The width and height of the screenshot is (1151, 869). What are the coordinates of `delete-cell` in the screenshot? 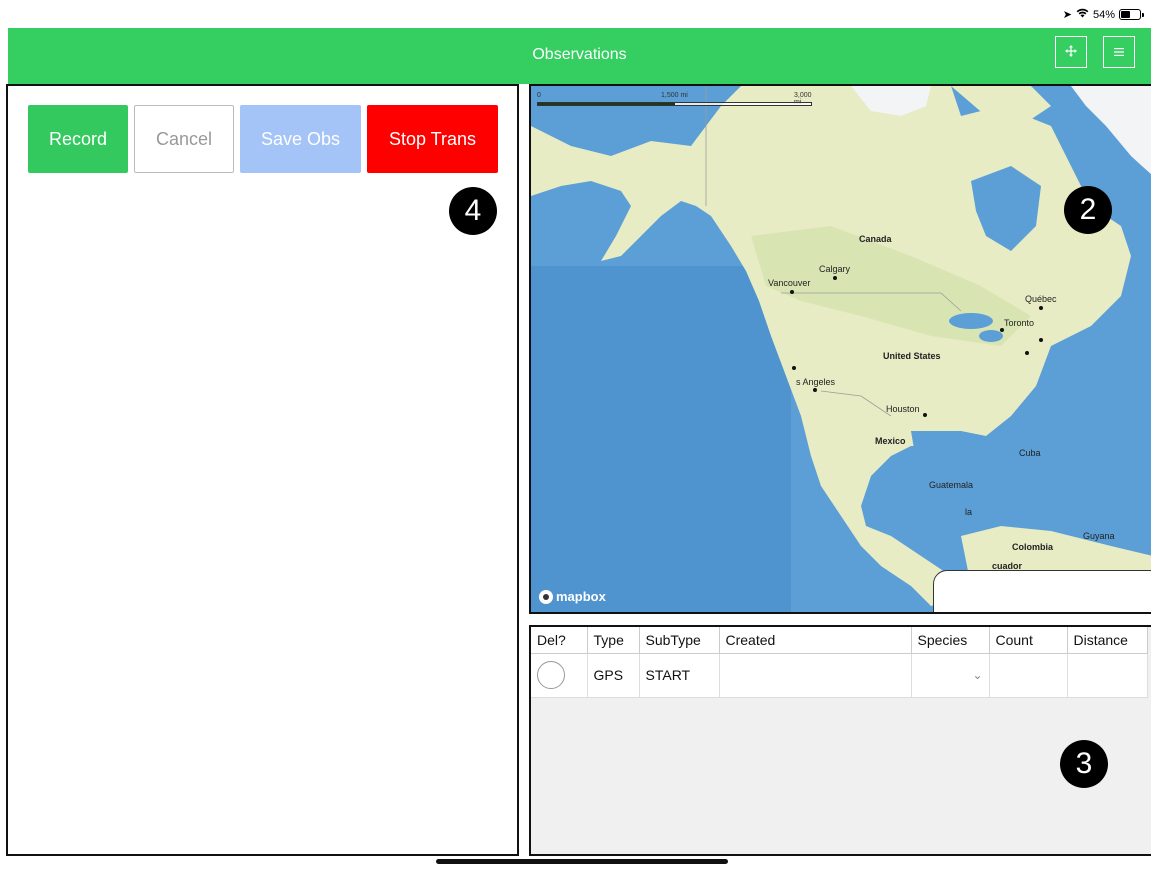 It's located at (559, 675).